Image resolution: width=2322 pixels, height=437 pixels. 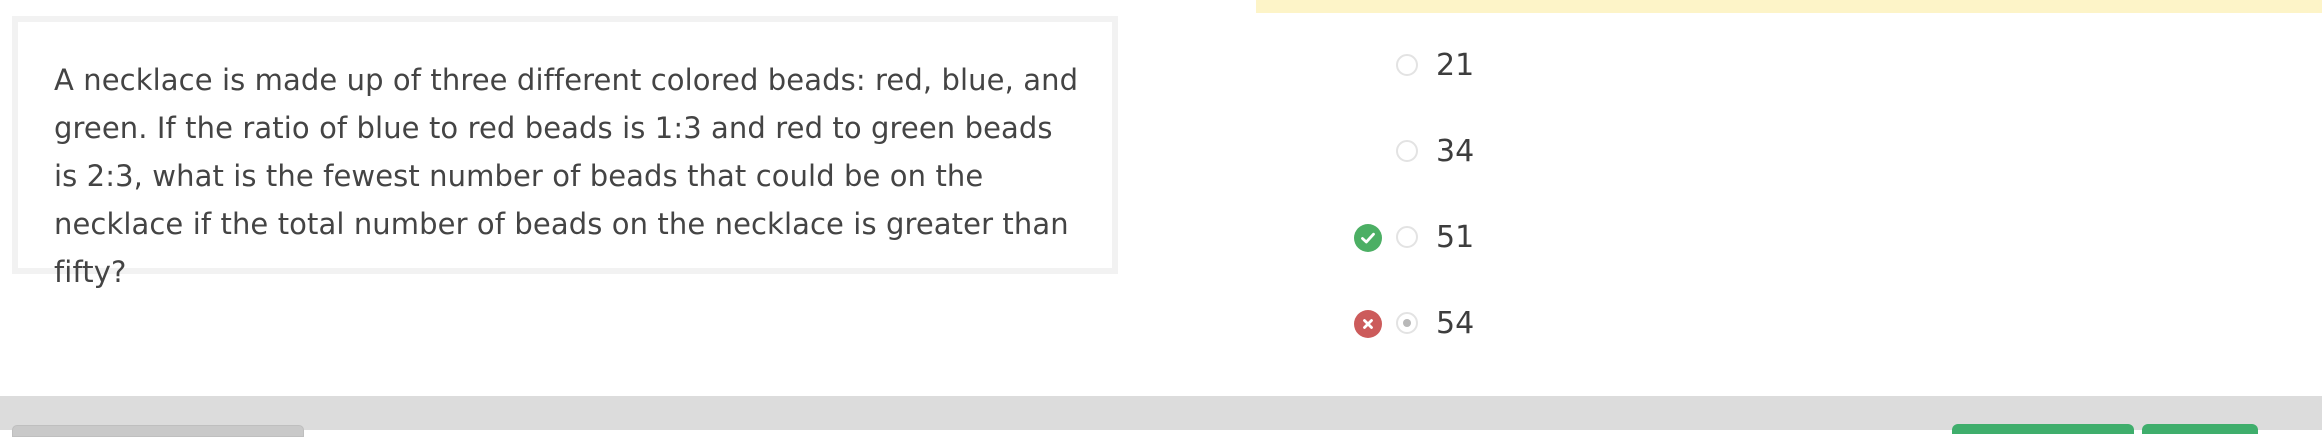 What do you see at coordinates (1368, 238) in the screenshot?
I see `check-circle-icon` at bounding box center [1368, 238].